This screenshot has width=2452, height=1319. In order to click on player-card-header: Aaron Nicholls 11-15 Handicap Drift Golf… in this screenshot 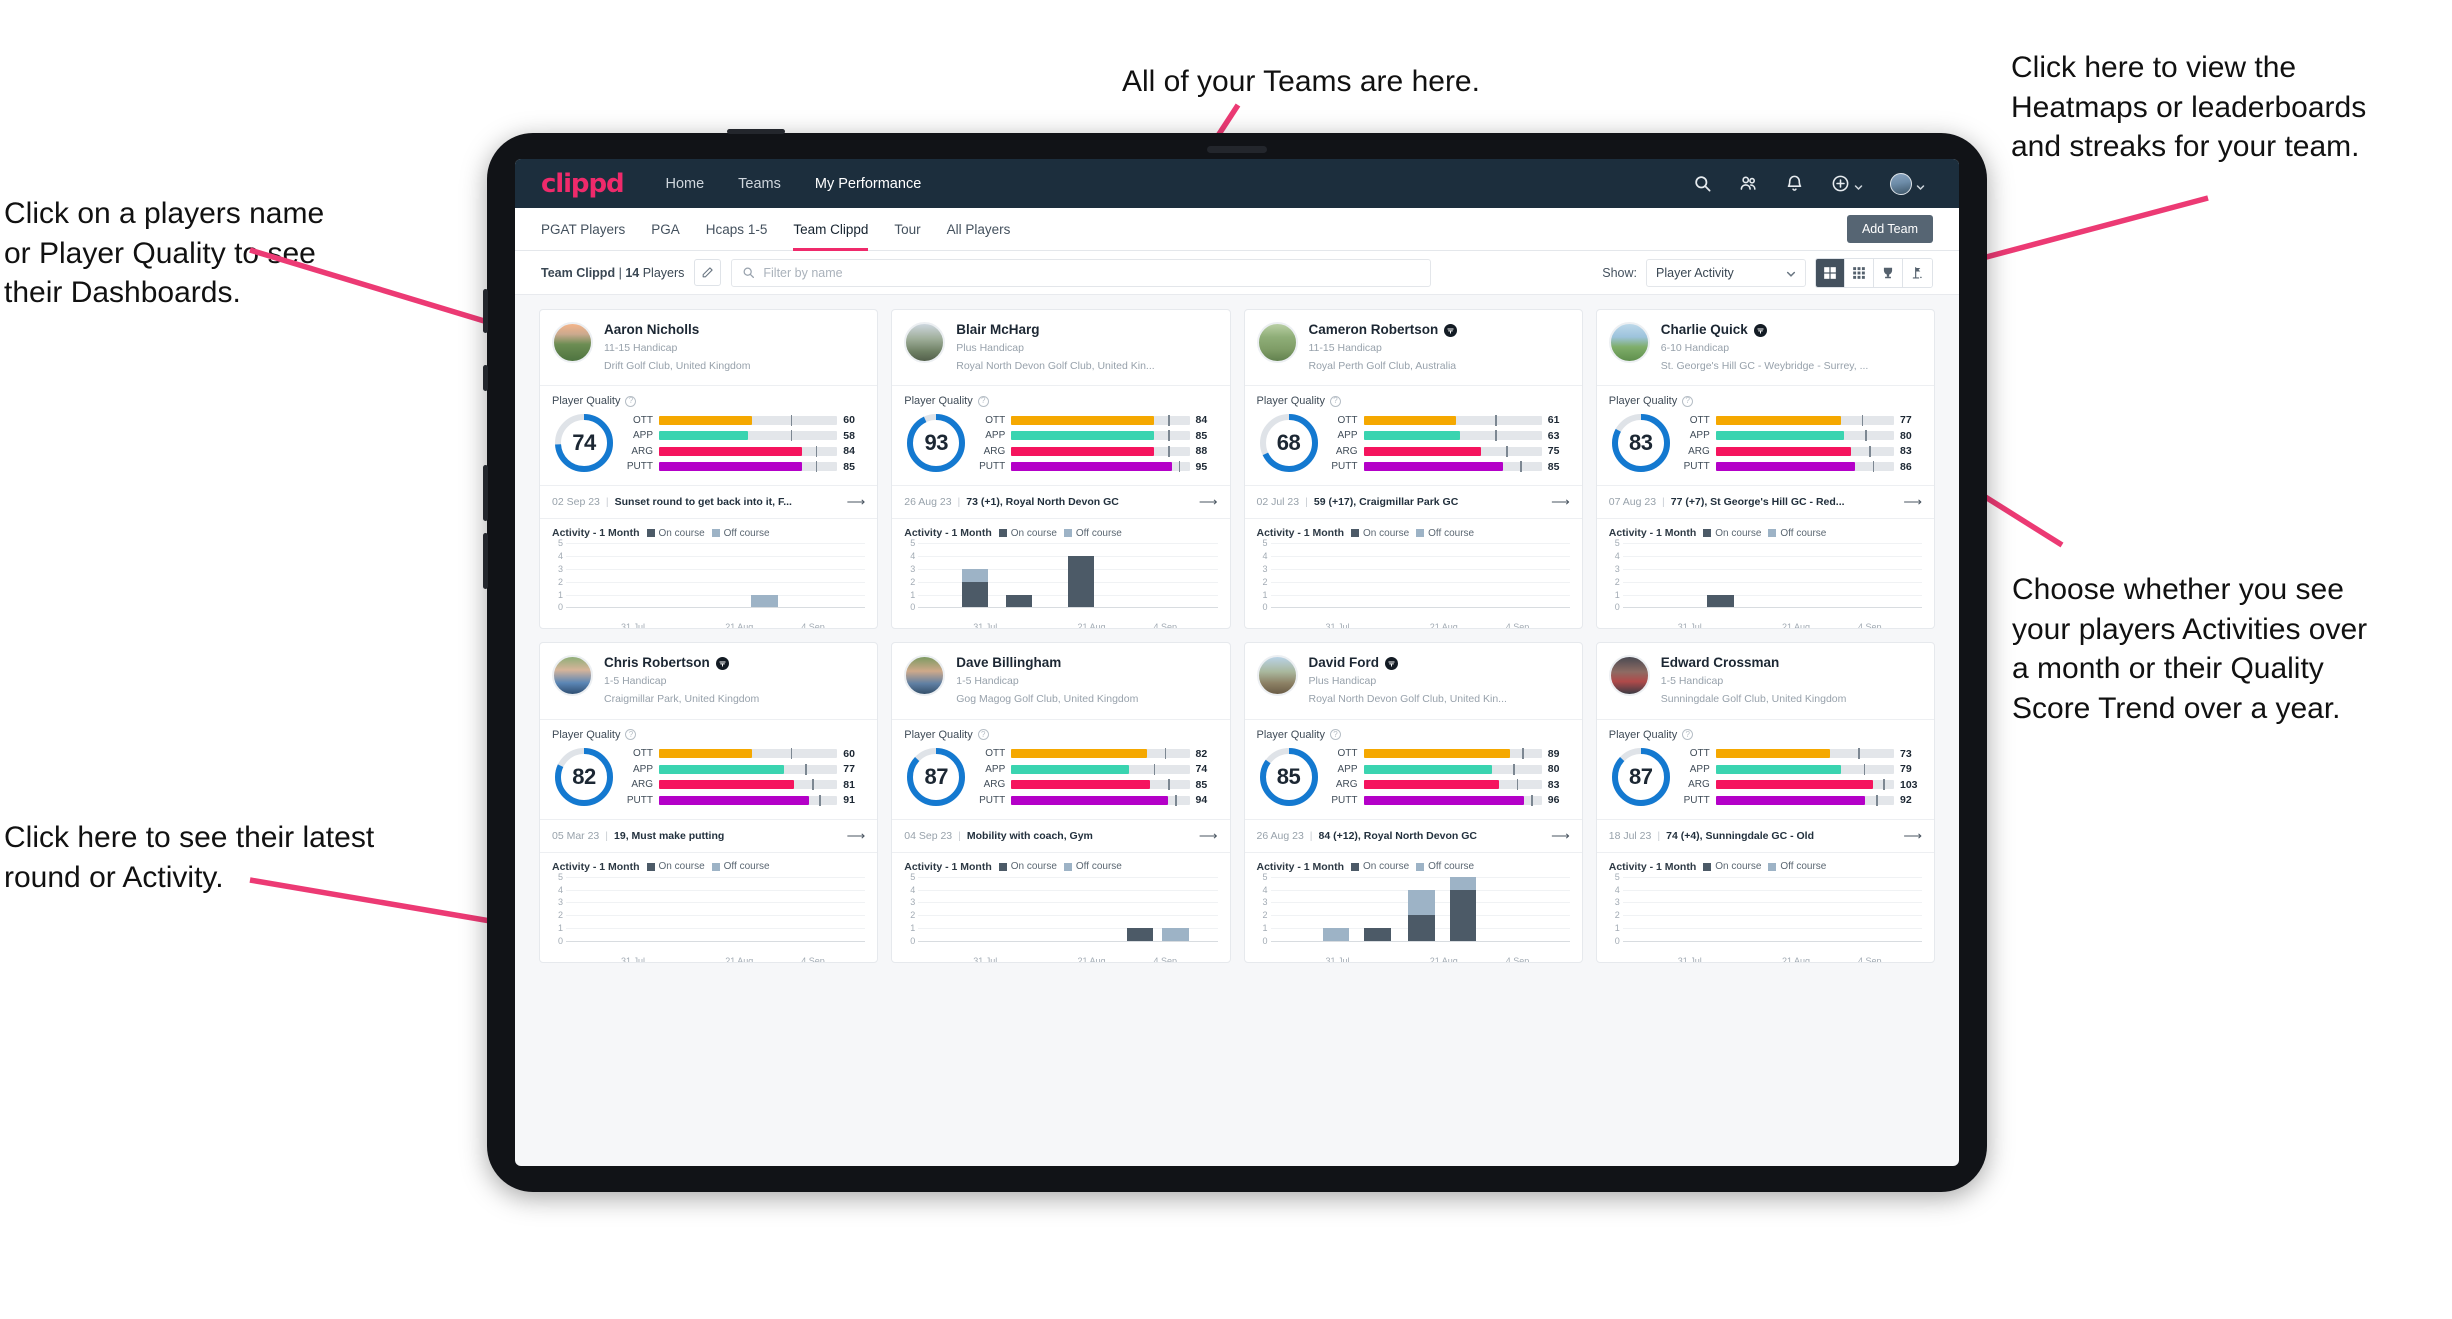, I will do `click(708, 347)`.